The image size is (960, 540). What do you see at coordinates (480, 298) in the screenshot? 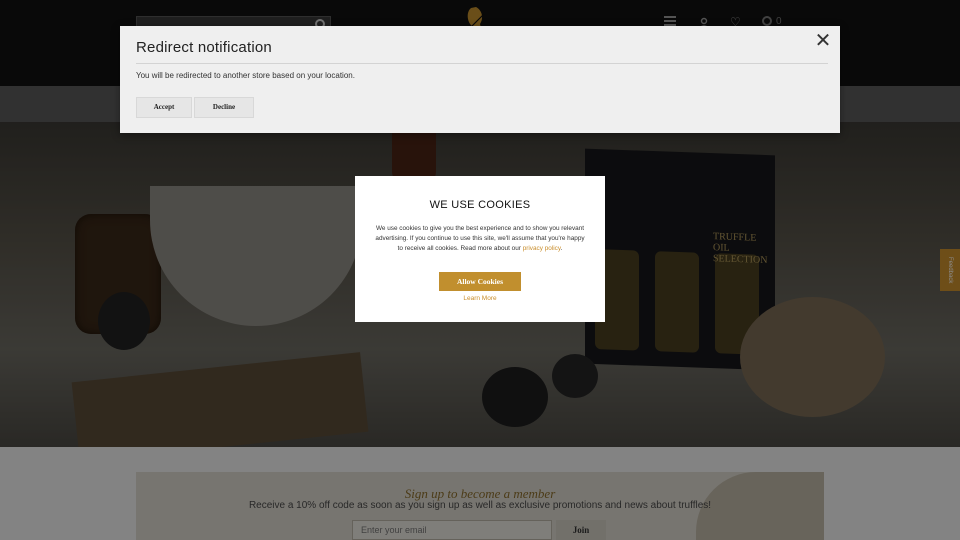
I see `learn-more-link: Learn More` at bounding box center [480, 298].